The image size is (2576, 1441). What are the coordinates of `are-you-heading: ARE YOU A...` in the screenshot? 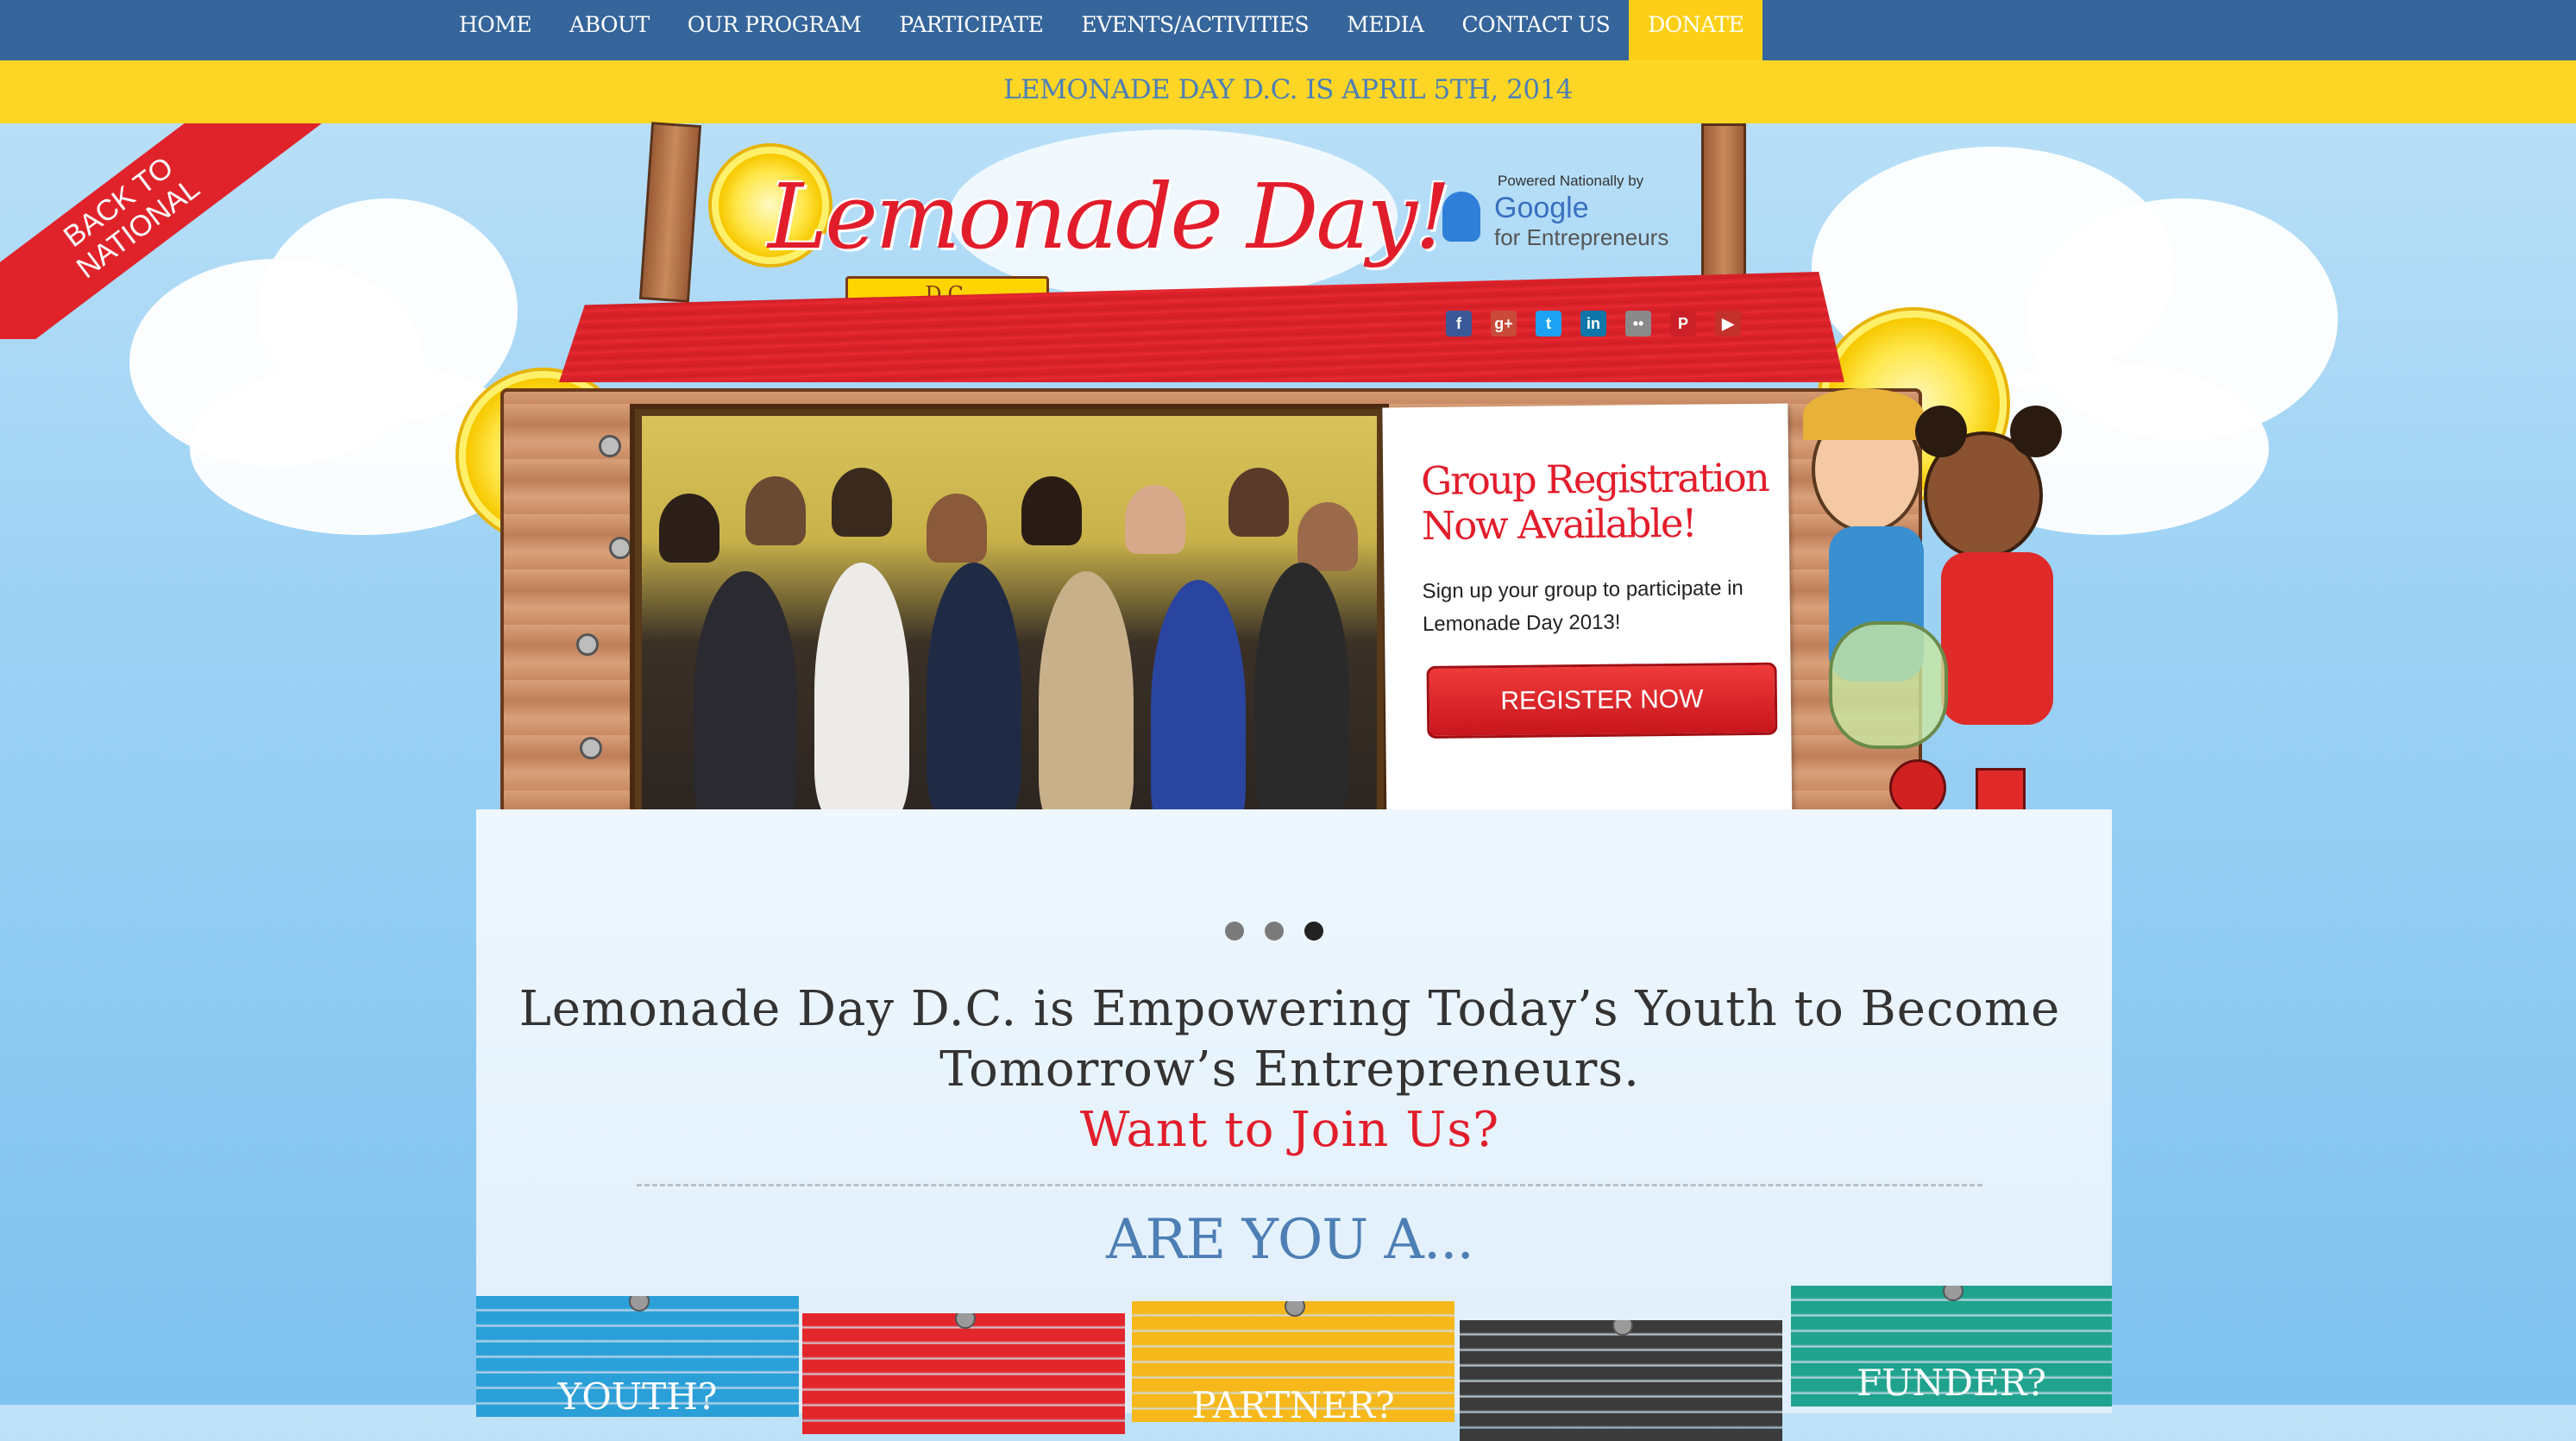 It's located at (1290, 1240).